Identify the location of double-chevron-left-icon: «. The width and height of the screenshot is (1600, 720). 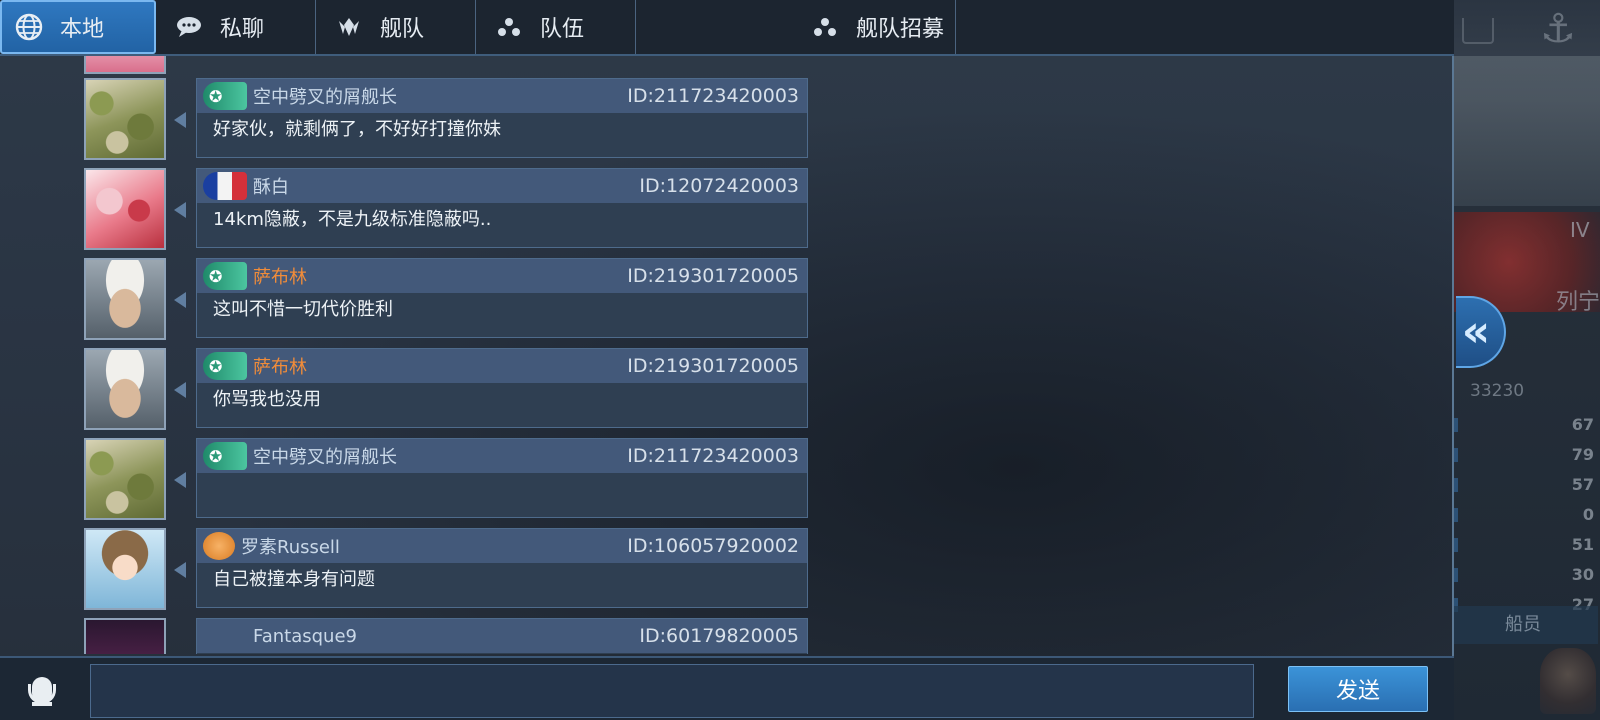
(1476, 331).